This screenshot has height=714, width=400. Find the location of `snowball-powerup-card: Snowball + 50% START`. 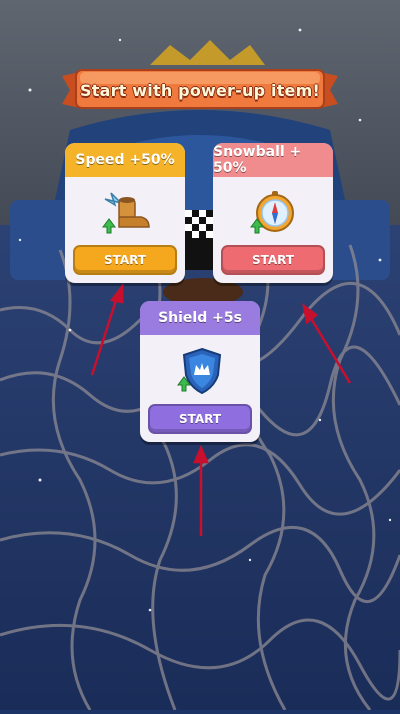

snowball-powerup-card: Snowball + 50% START is located at coordinates (273, 213).